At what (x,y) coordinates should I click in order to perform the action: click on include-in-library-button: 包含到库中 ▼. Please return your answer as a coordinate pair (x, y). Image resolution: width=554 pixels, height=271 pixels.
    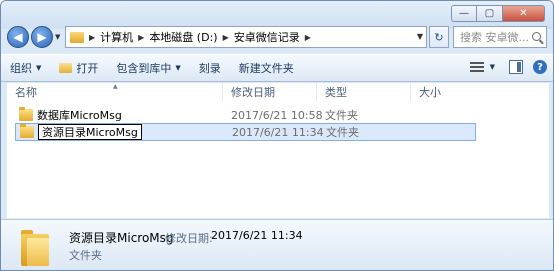
    Looking at the image, I should click on (148, 68).